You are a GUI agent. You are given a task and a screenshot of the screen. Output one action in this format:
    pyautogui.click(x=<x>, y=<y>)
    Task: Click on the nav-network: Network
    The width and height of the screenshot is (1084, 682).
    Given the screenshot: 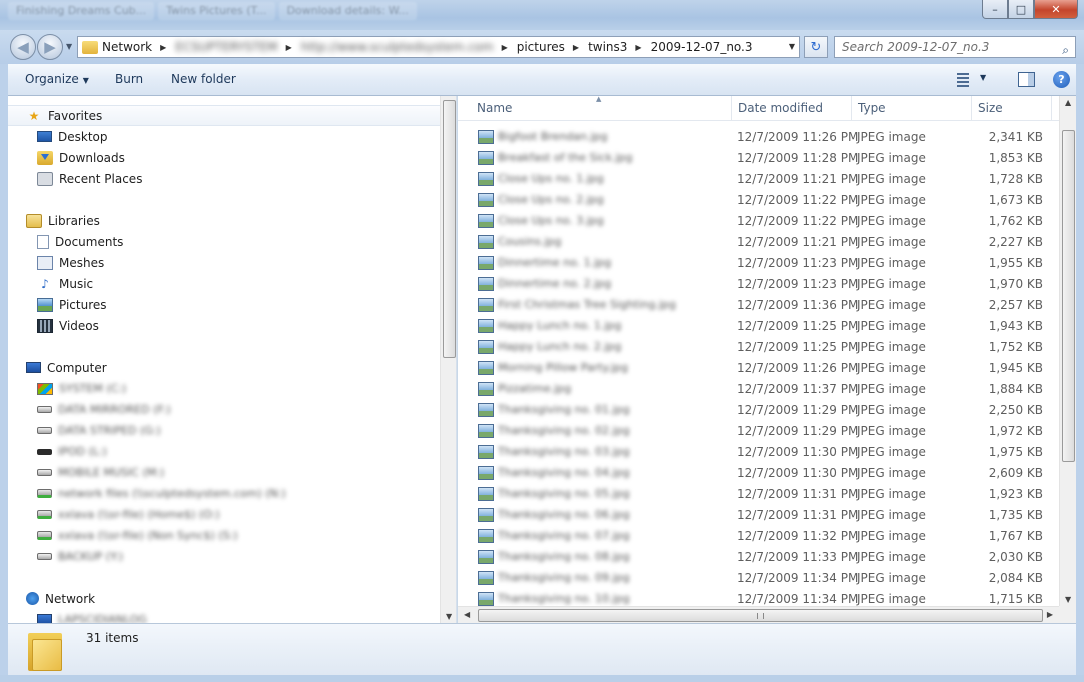 What is the action you would take?
    pyautogui.click(x=224, y=598)
    